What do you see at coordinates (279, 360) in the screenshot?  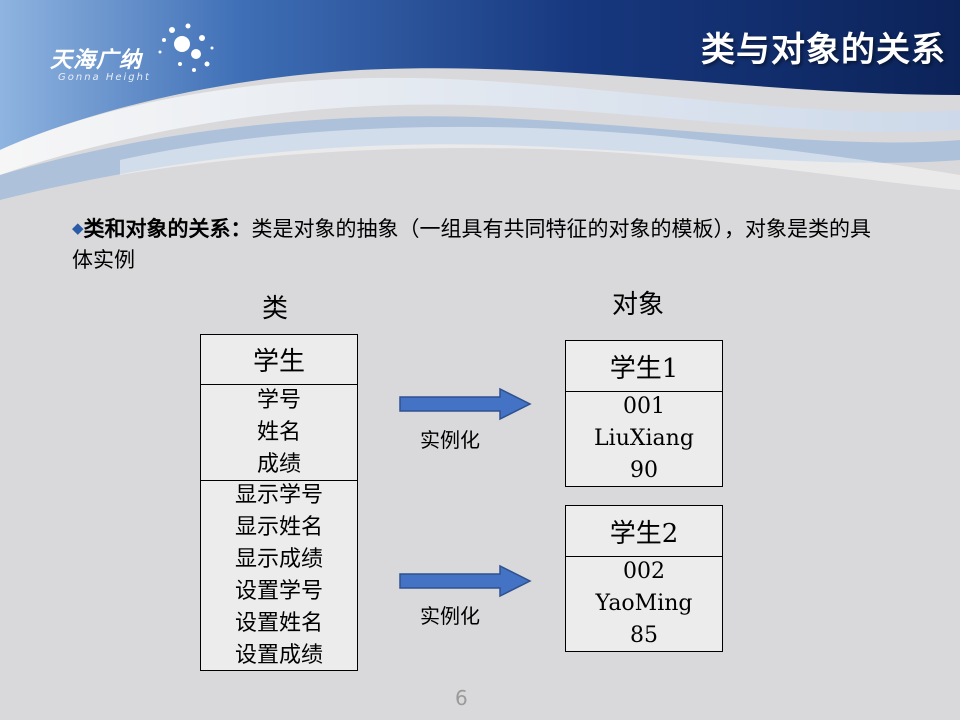 I see `class-name: 学生` at bounding box center [279, 360].